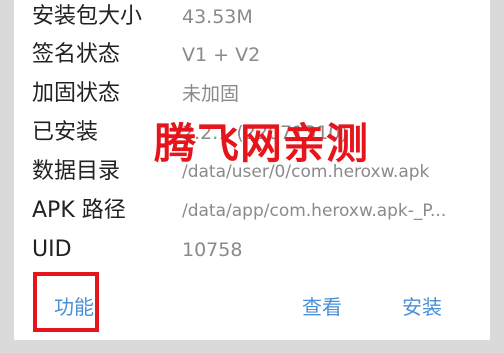 Image resolution: width=504 pixels, height=353 pixels. Describe the element at coordinates (211, 94) in the screenshot. I see `row-value: 未加固` at that location.